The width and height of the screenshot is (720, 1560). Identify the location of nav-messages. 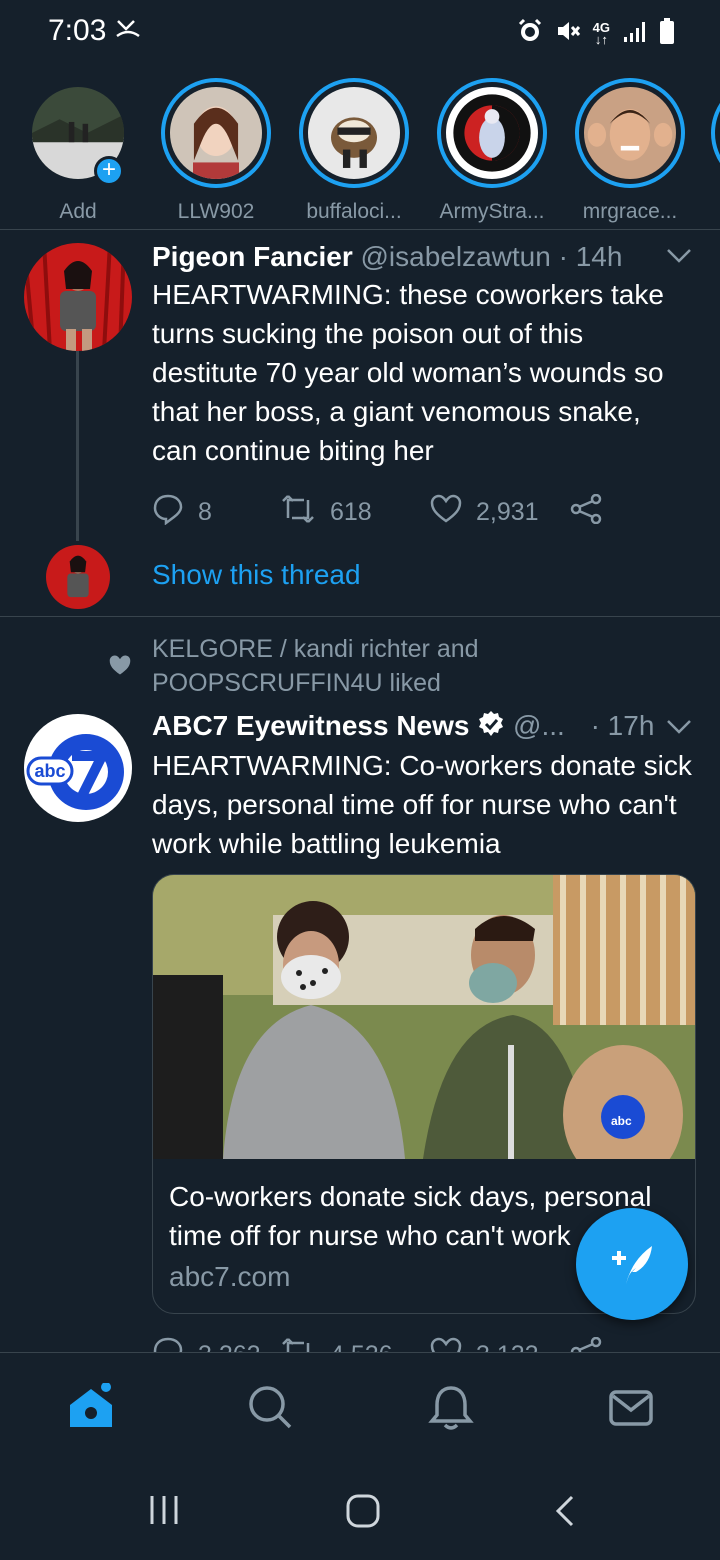
(631, 1408).